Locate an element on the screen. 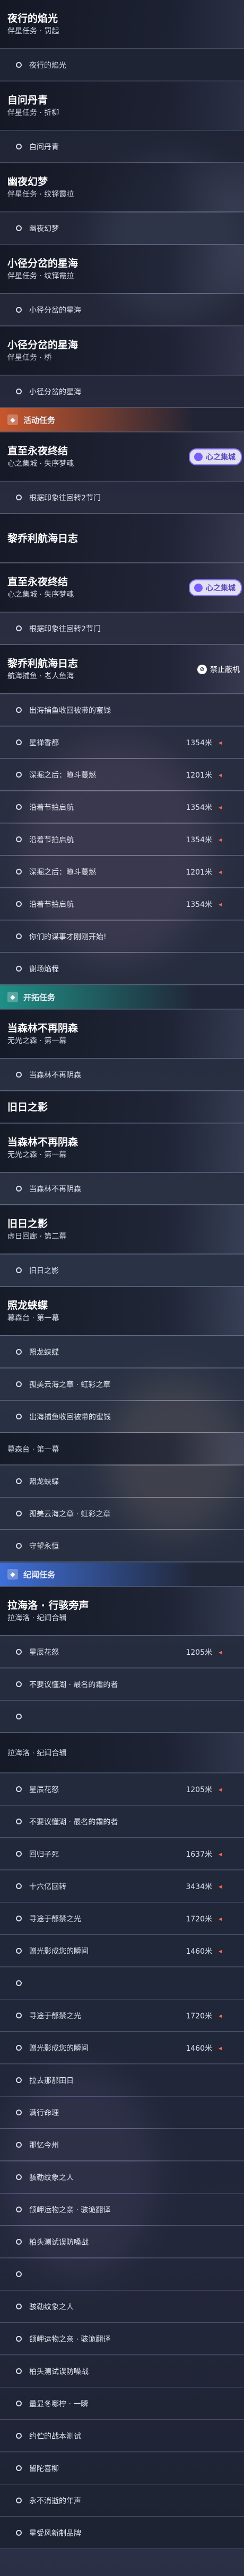  objective-row: 那忆今州 is located at coordinates (122, 2144).